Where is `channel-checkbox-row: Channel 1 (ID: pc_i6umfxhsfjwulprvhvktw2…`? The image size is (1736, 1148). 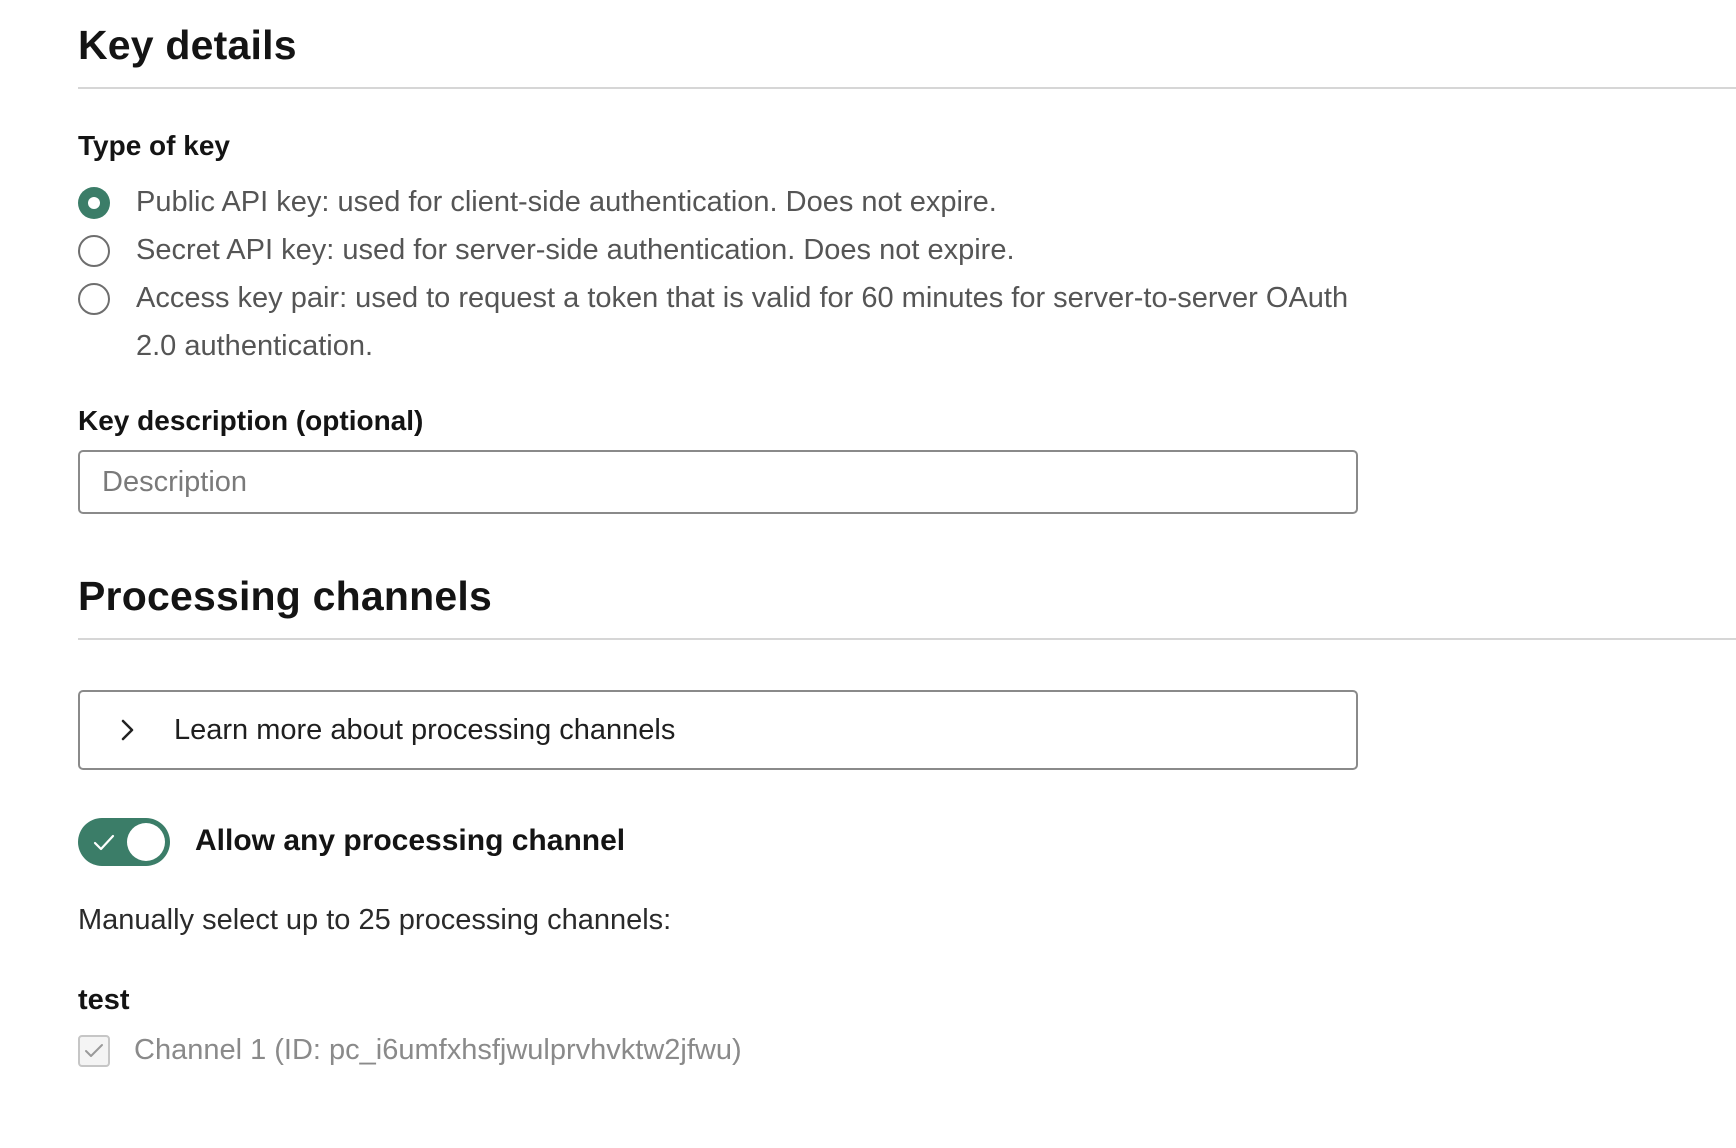
channel-checkbox-row: Channel 1 (ID: pc_i6umfxhsfjwulprvhvktw2… is located at coordinates (410, 1050).